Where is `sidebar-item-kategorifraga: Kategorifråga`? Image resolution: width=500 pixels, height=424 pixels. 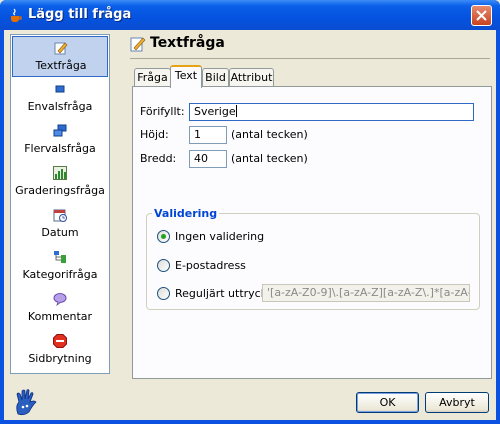
sidebar-item-kategorifraga: Kategorifråga is located at coordinates (60, 266).